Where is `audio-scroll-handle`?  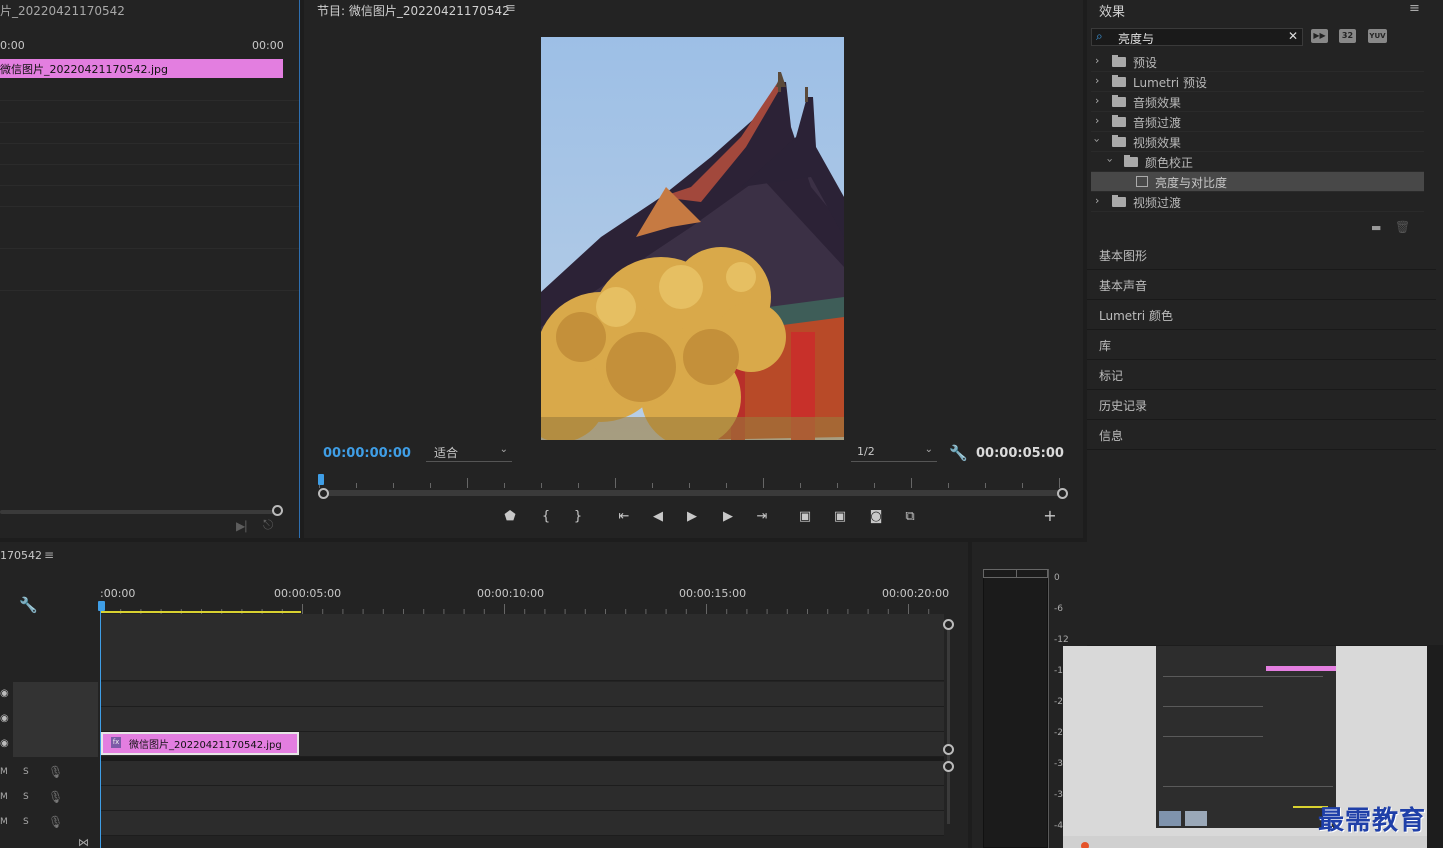 audio-scroll-handle is located at coordinates (948, 766).